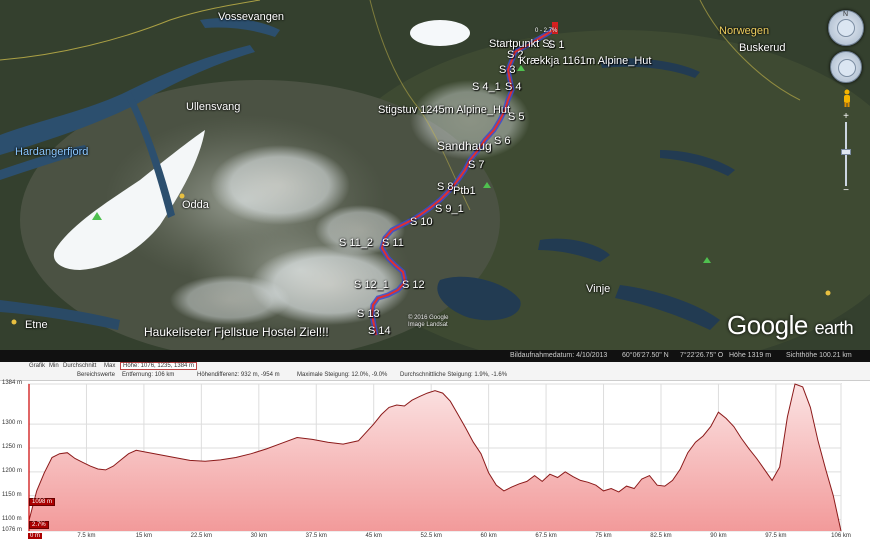  Describe the element at coordinates (35, 536) in the screenshot. I see `x-tick-label: 0 m` at that location.